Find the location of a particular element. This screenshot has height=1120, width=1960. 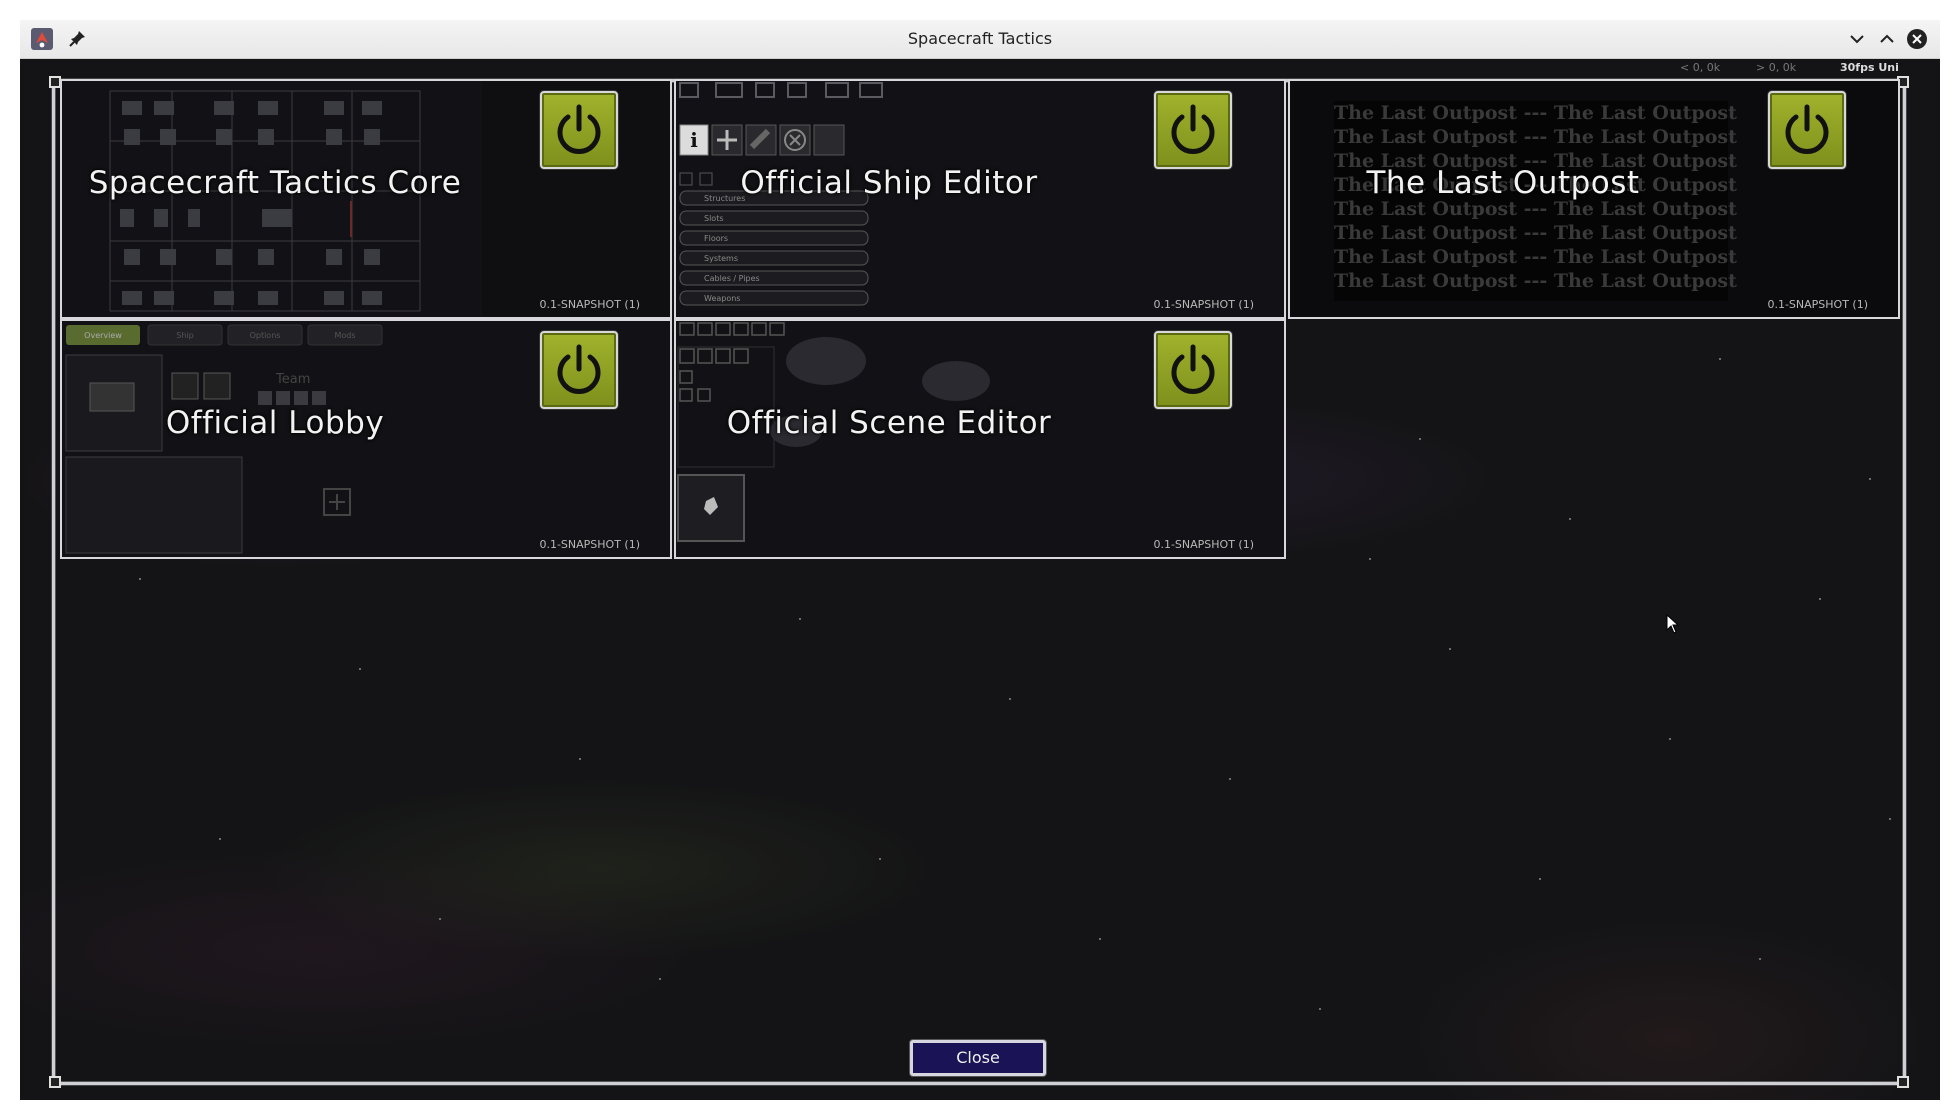

mod-tile-scene-editor: Official Scene Editor 0.1-SNAPSHOT (1) is located at coordinates (980, 439).